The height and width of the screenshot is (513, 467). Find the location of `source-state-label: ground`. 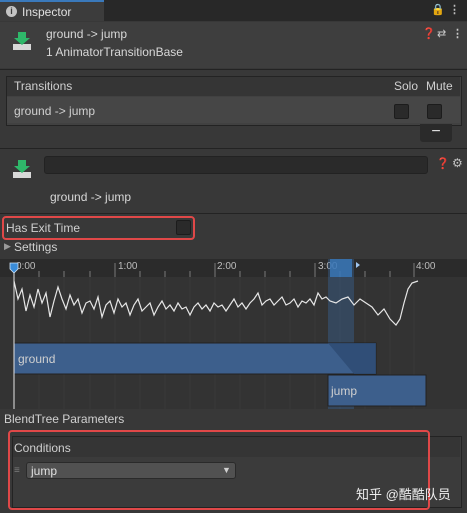

source-state-label: ground is located at coordinates (37, 359).